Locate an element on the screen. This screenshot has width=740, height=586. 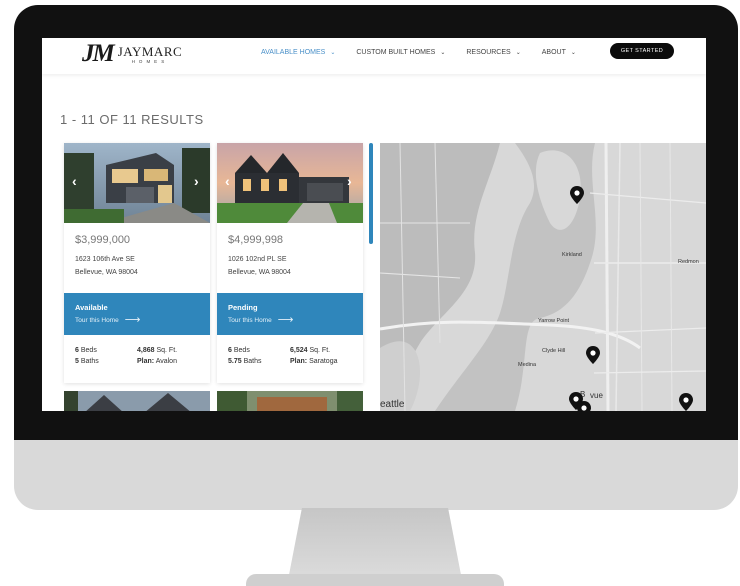
map-label-seattle: eattle is located at coordinates (392, 404).